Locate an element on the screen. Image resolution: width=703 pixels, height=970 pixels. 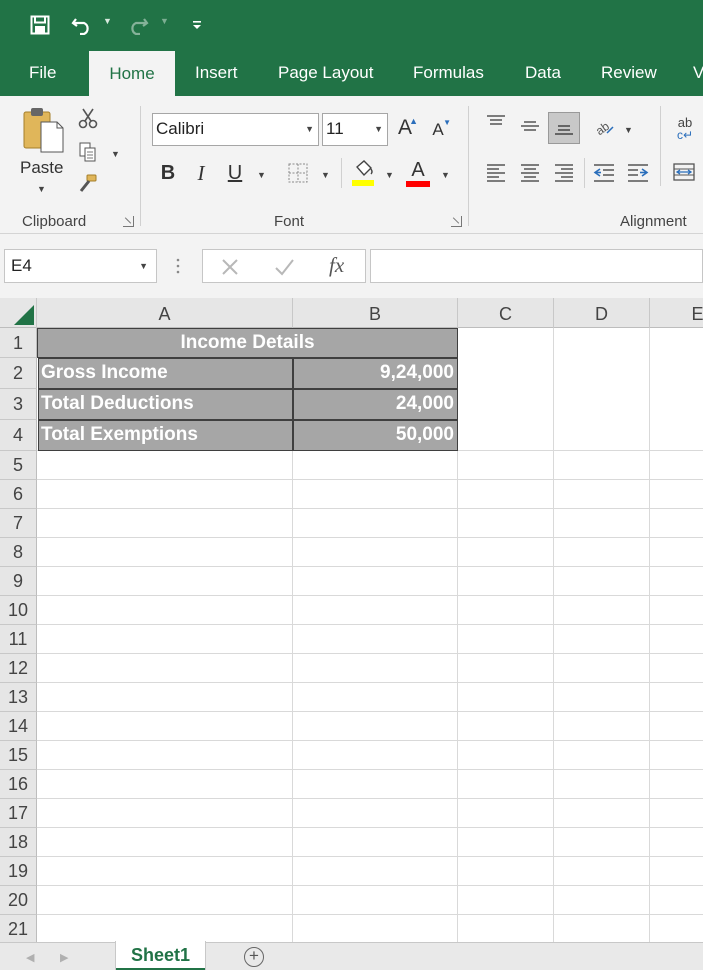
select-all-button is located at coordinates (18, 313).